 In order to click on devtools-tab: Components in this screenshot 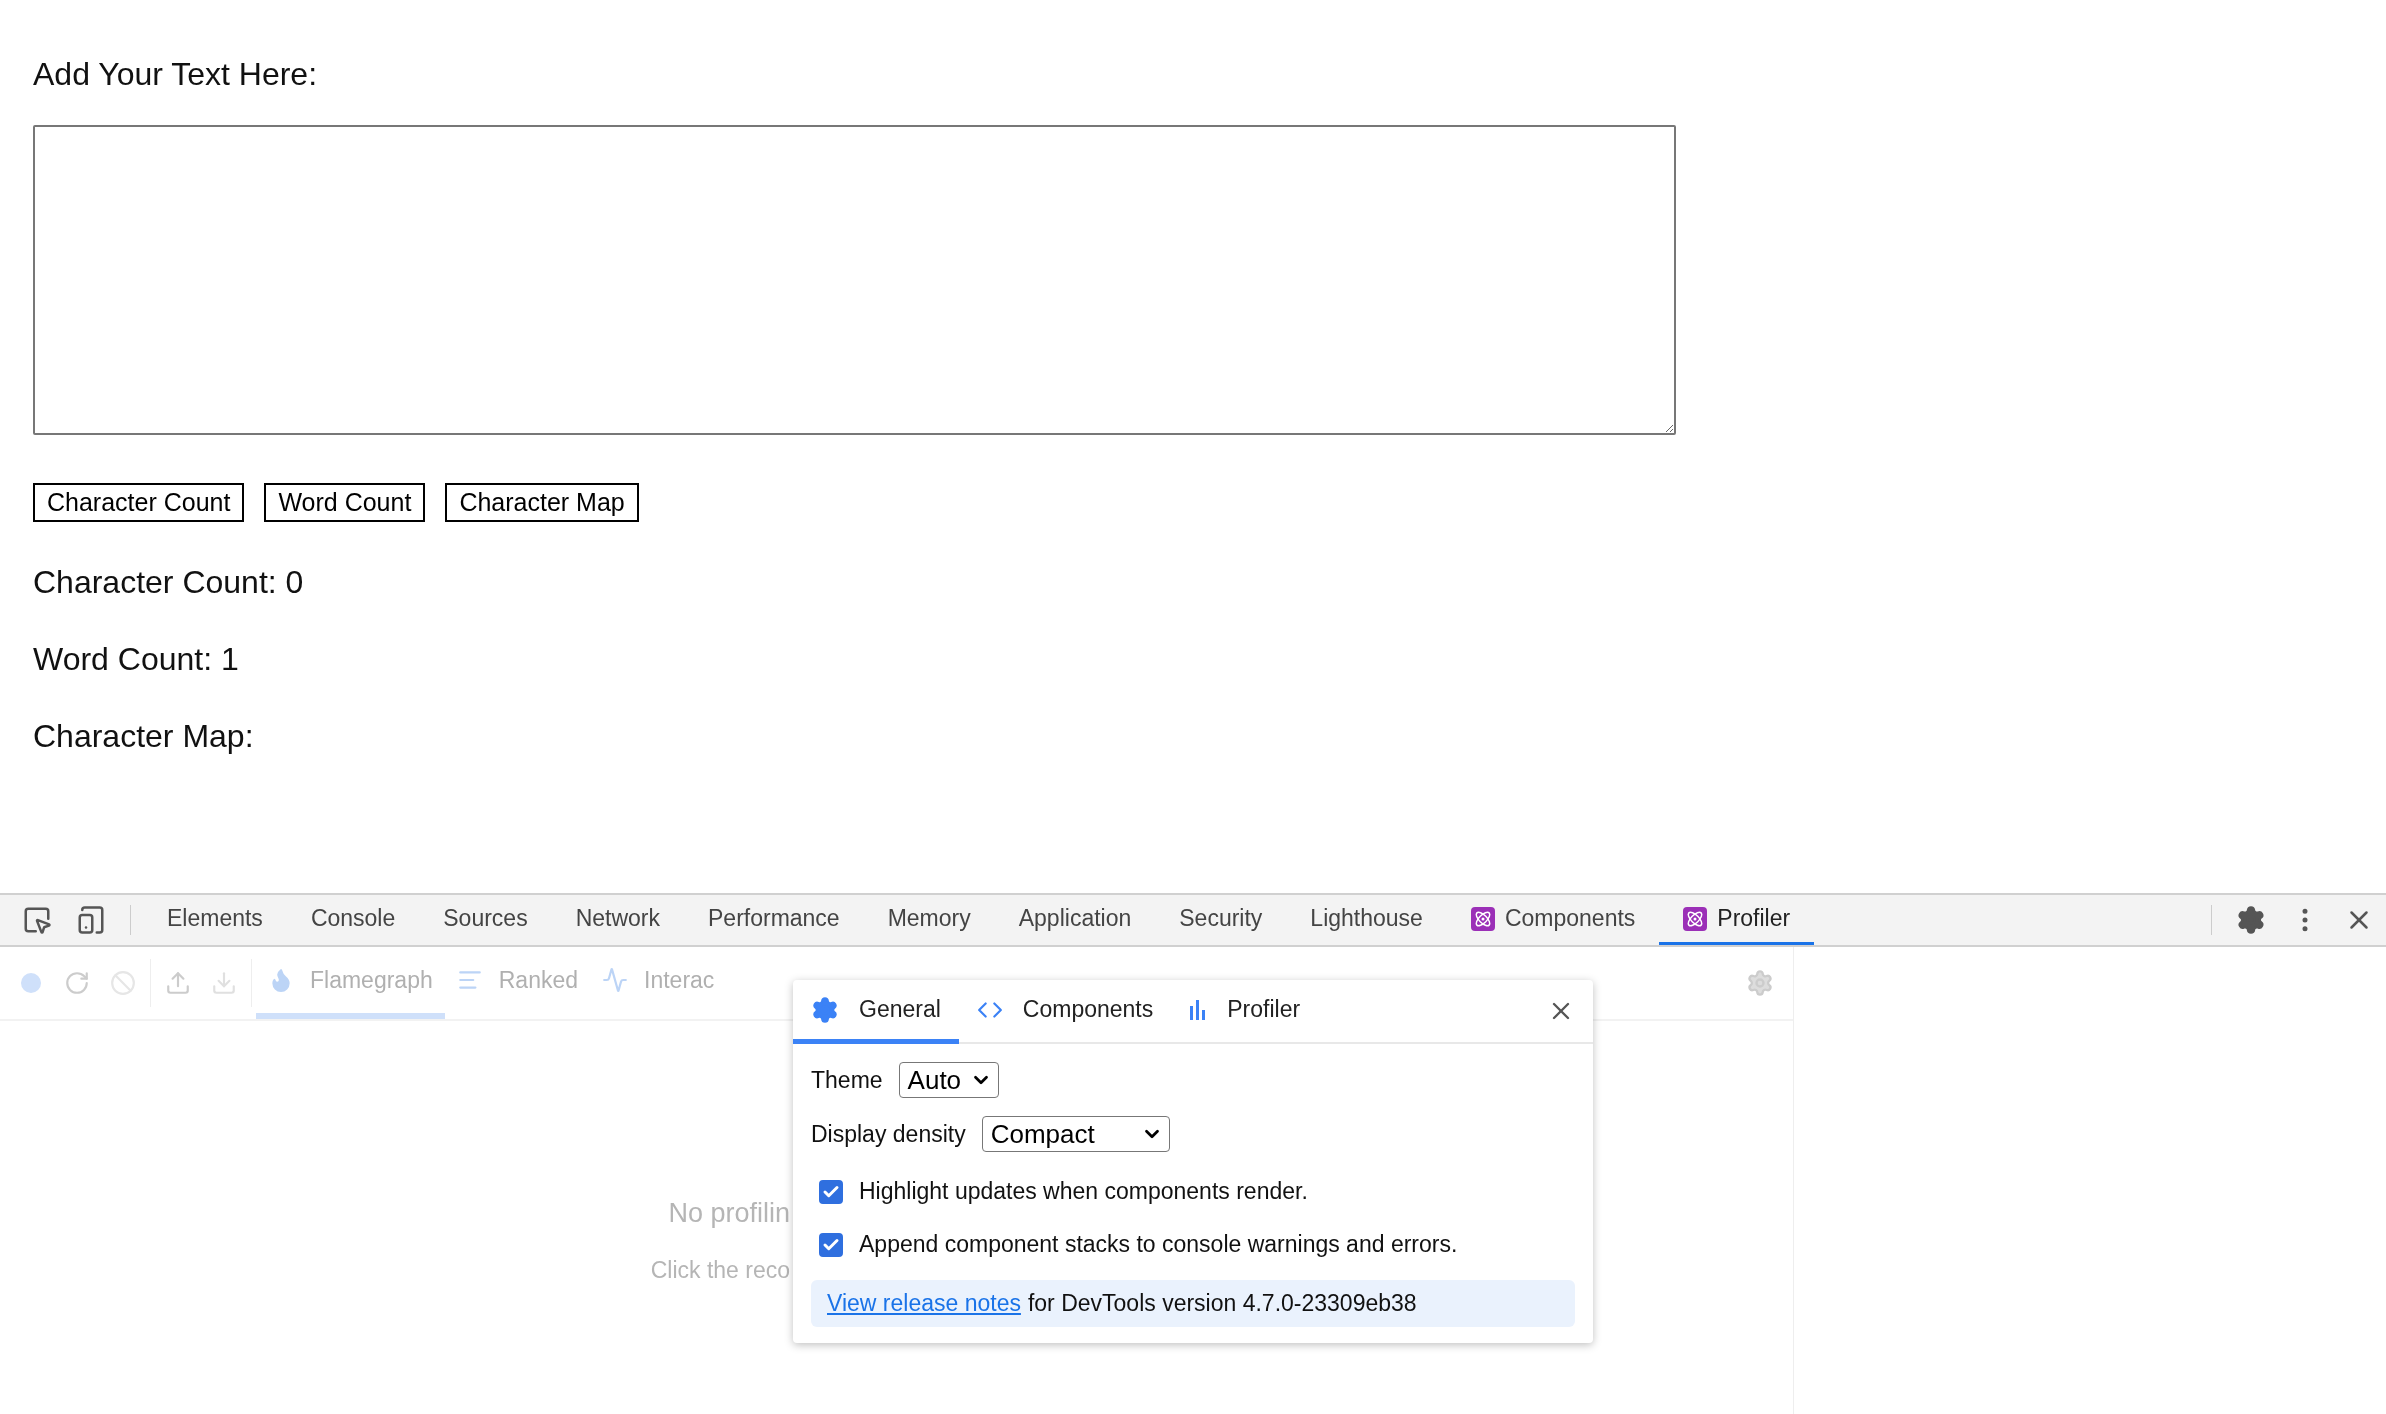, I will do `click(1553, 920)`.